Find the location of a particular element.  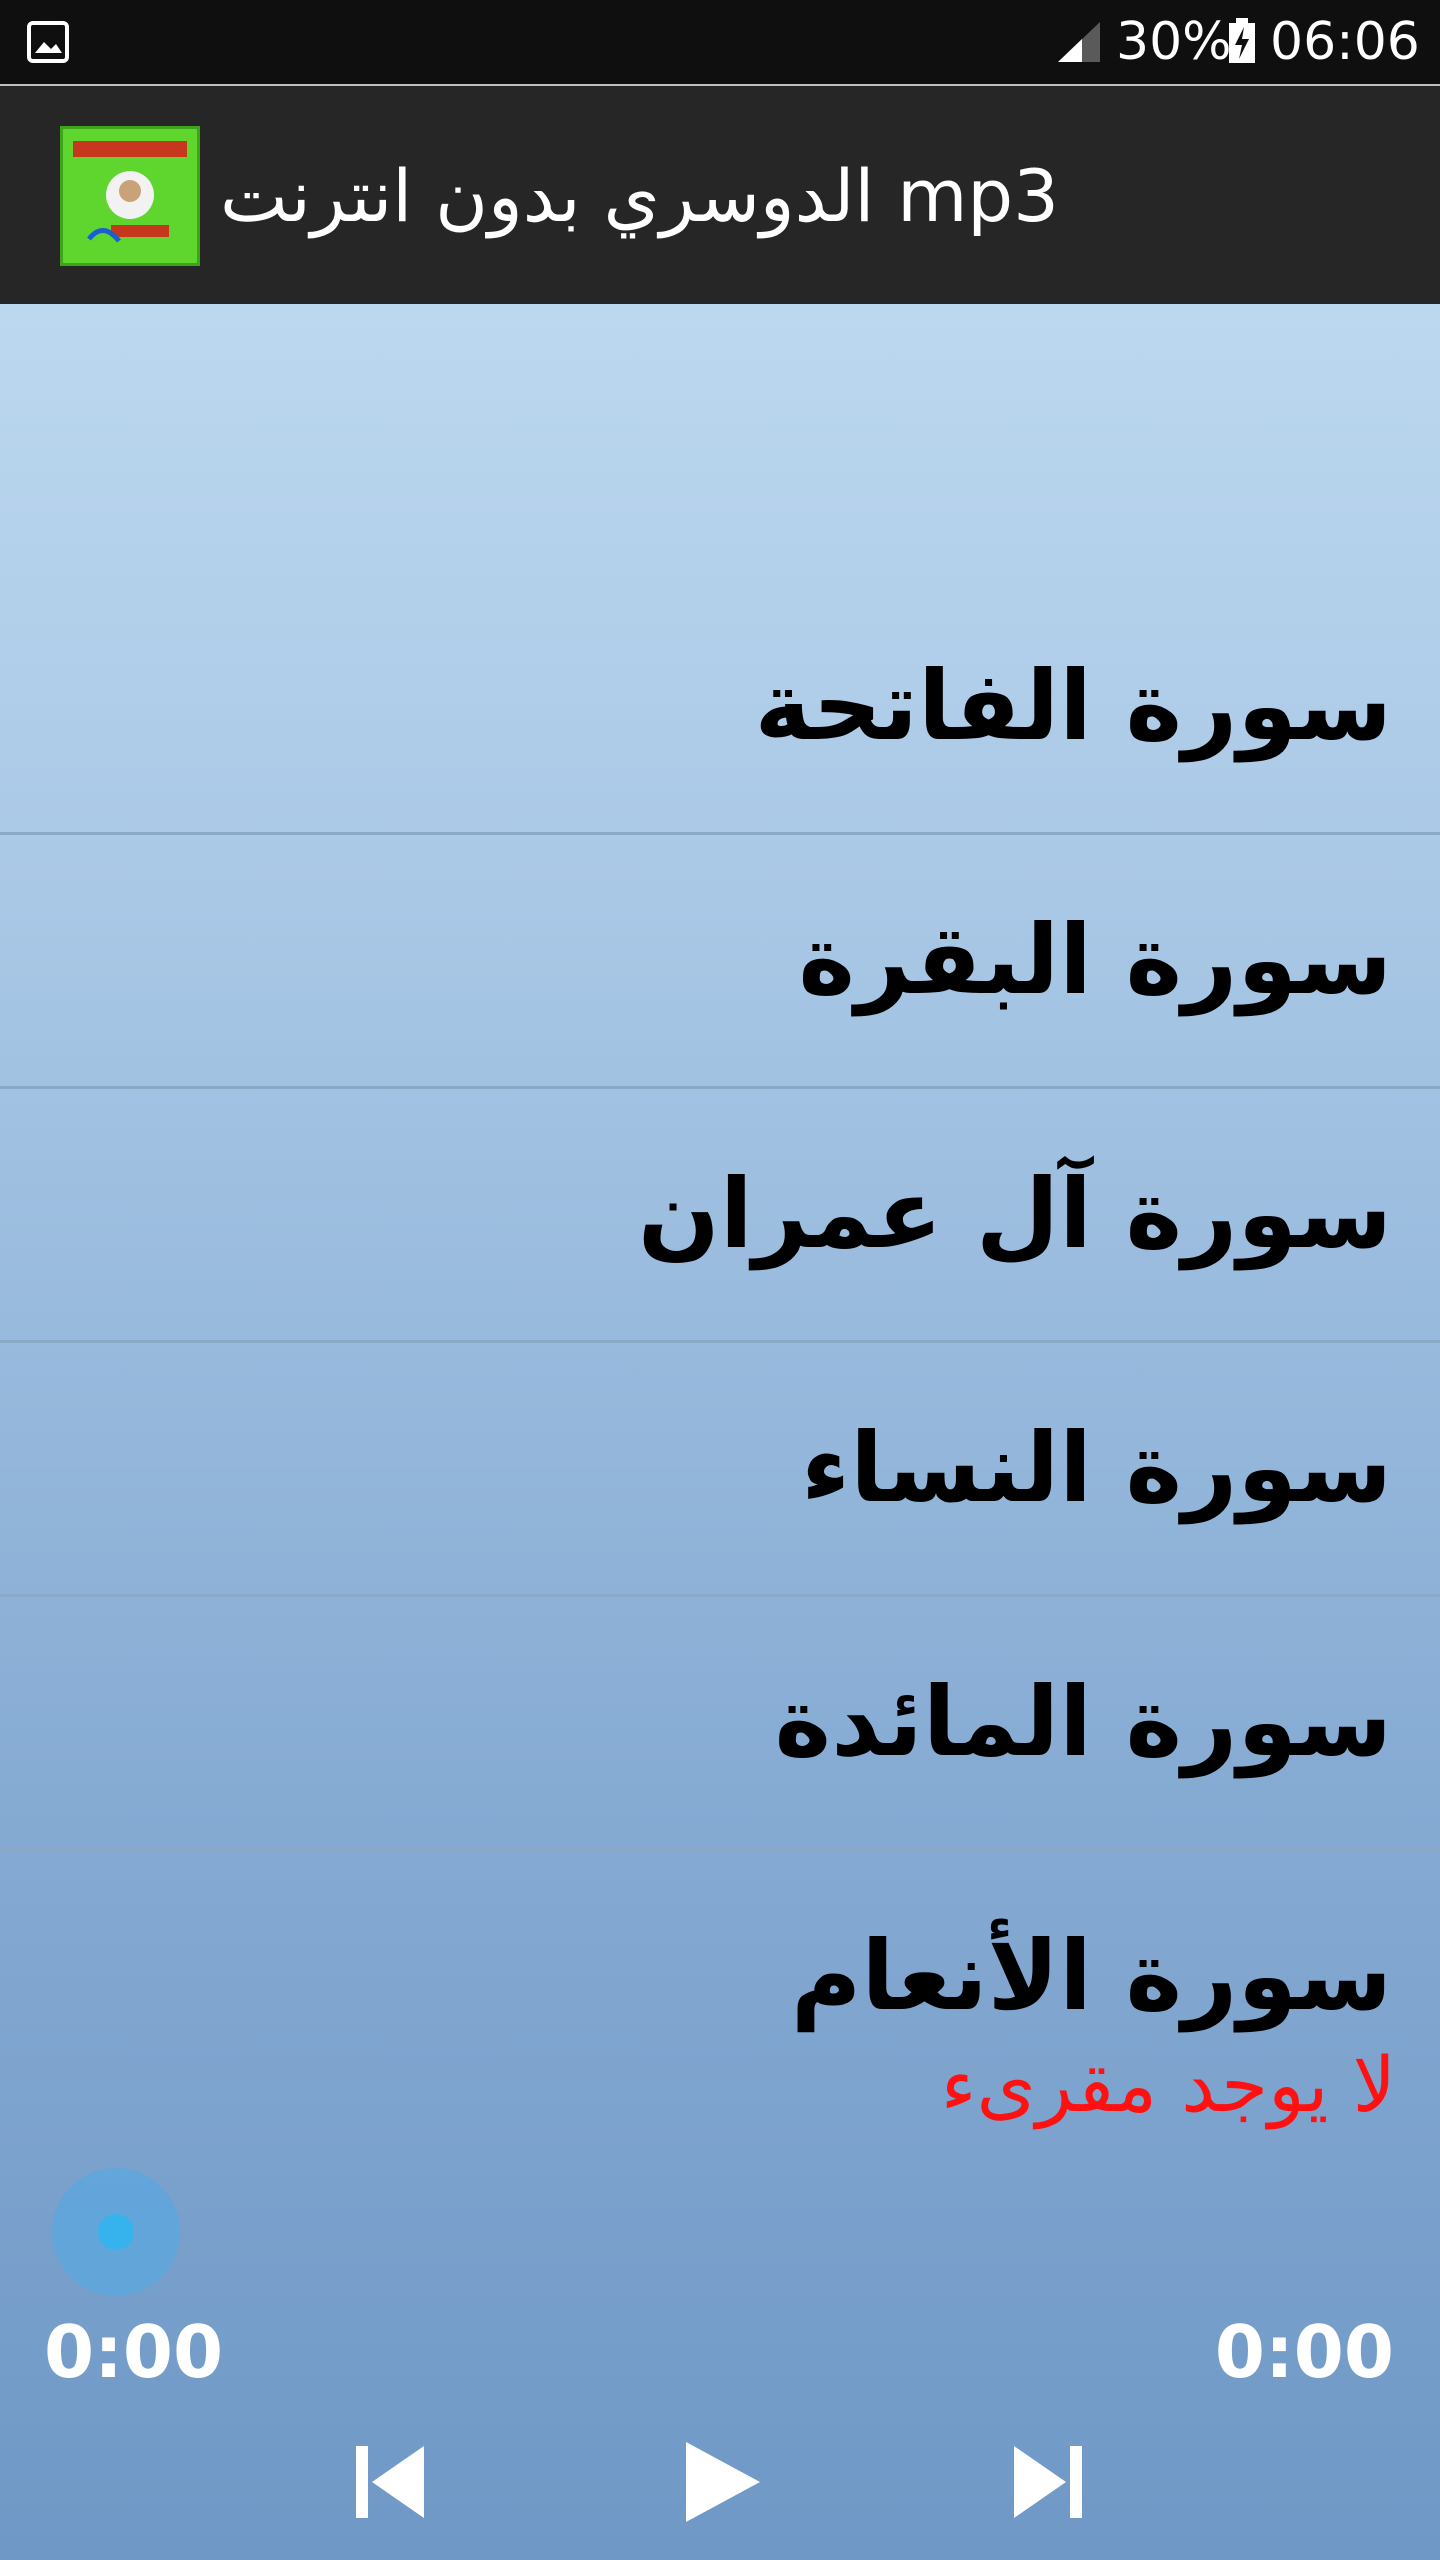

previous-icon is located at coordinates (390, 2482).